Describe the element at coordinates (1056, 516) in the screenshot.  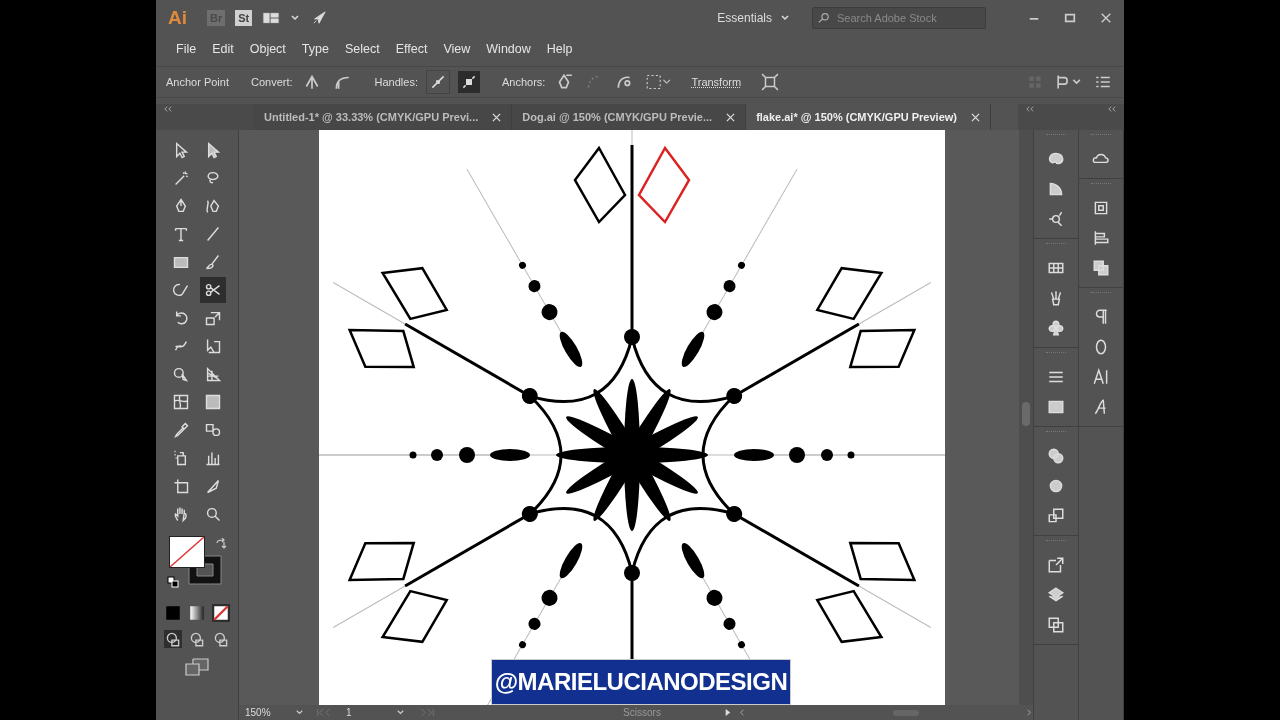
I see `overlapping-squares-icon` at that location.